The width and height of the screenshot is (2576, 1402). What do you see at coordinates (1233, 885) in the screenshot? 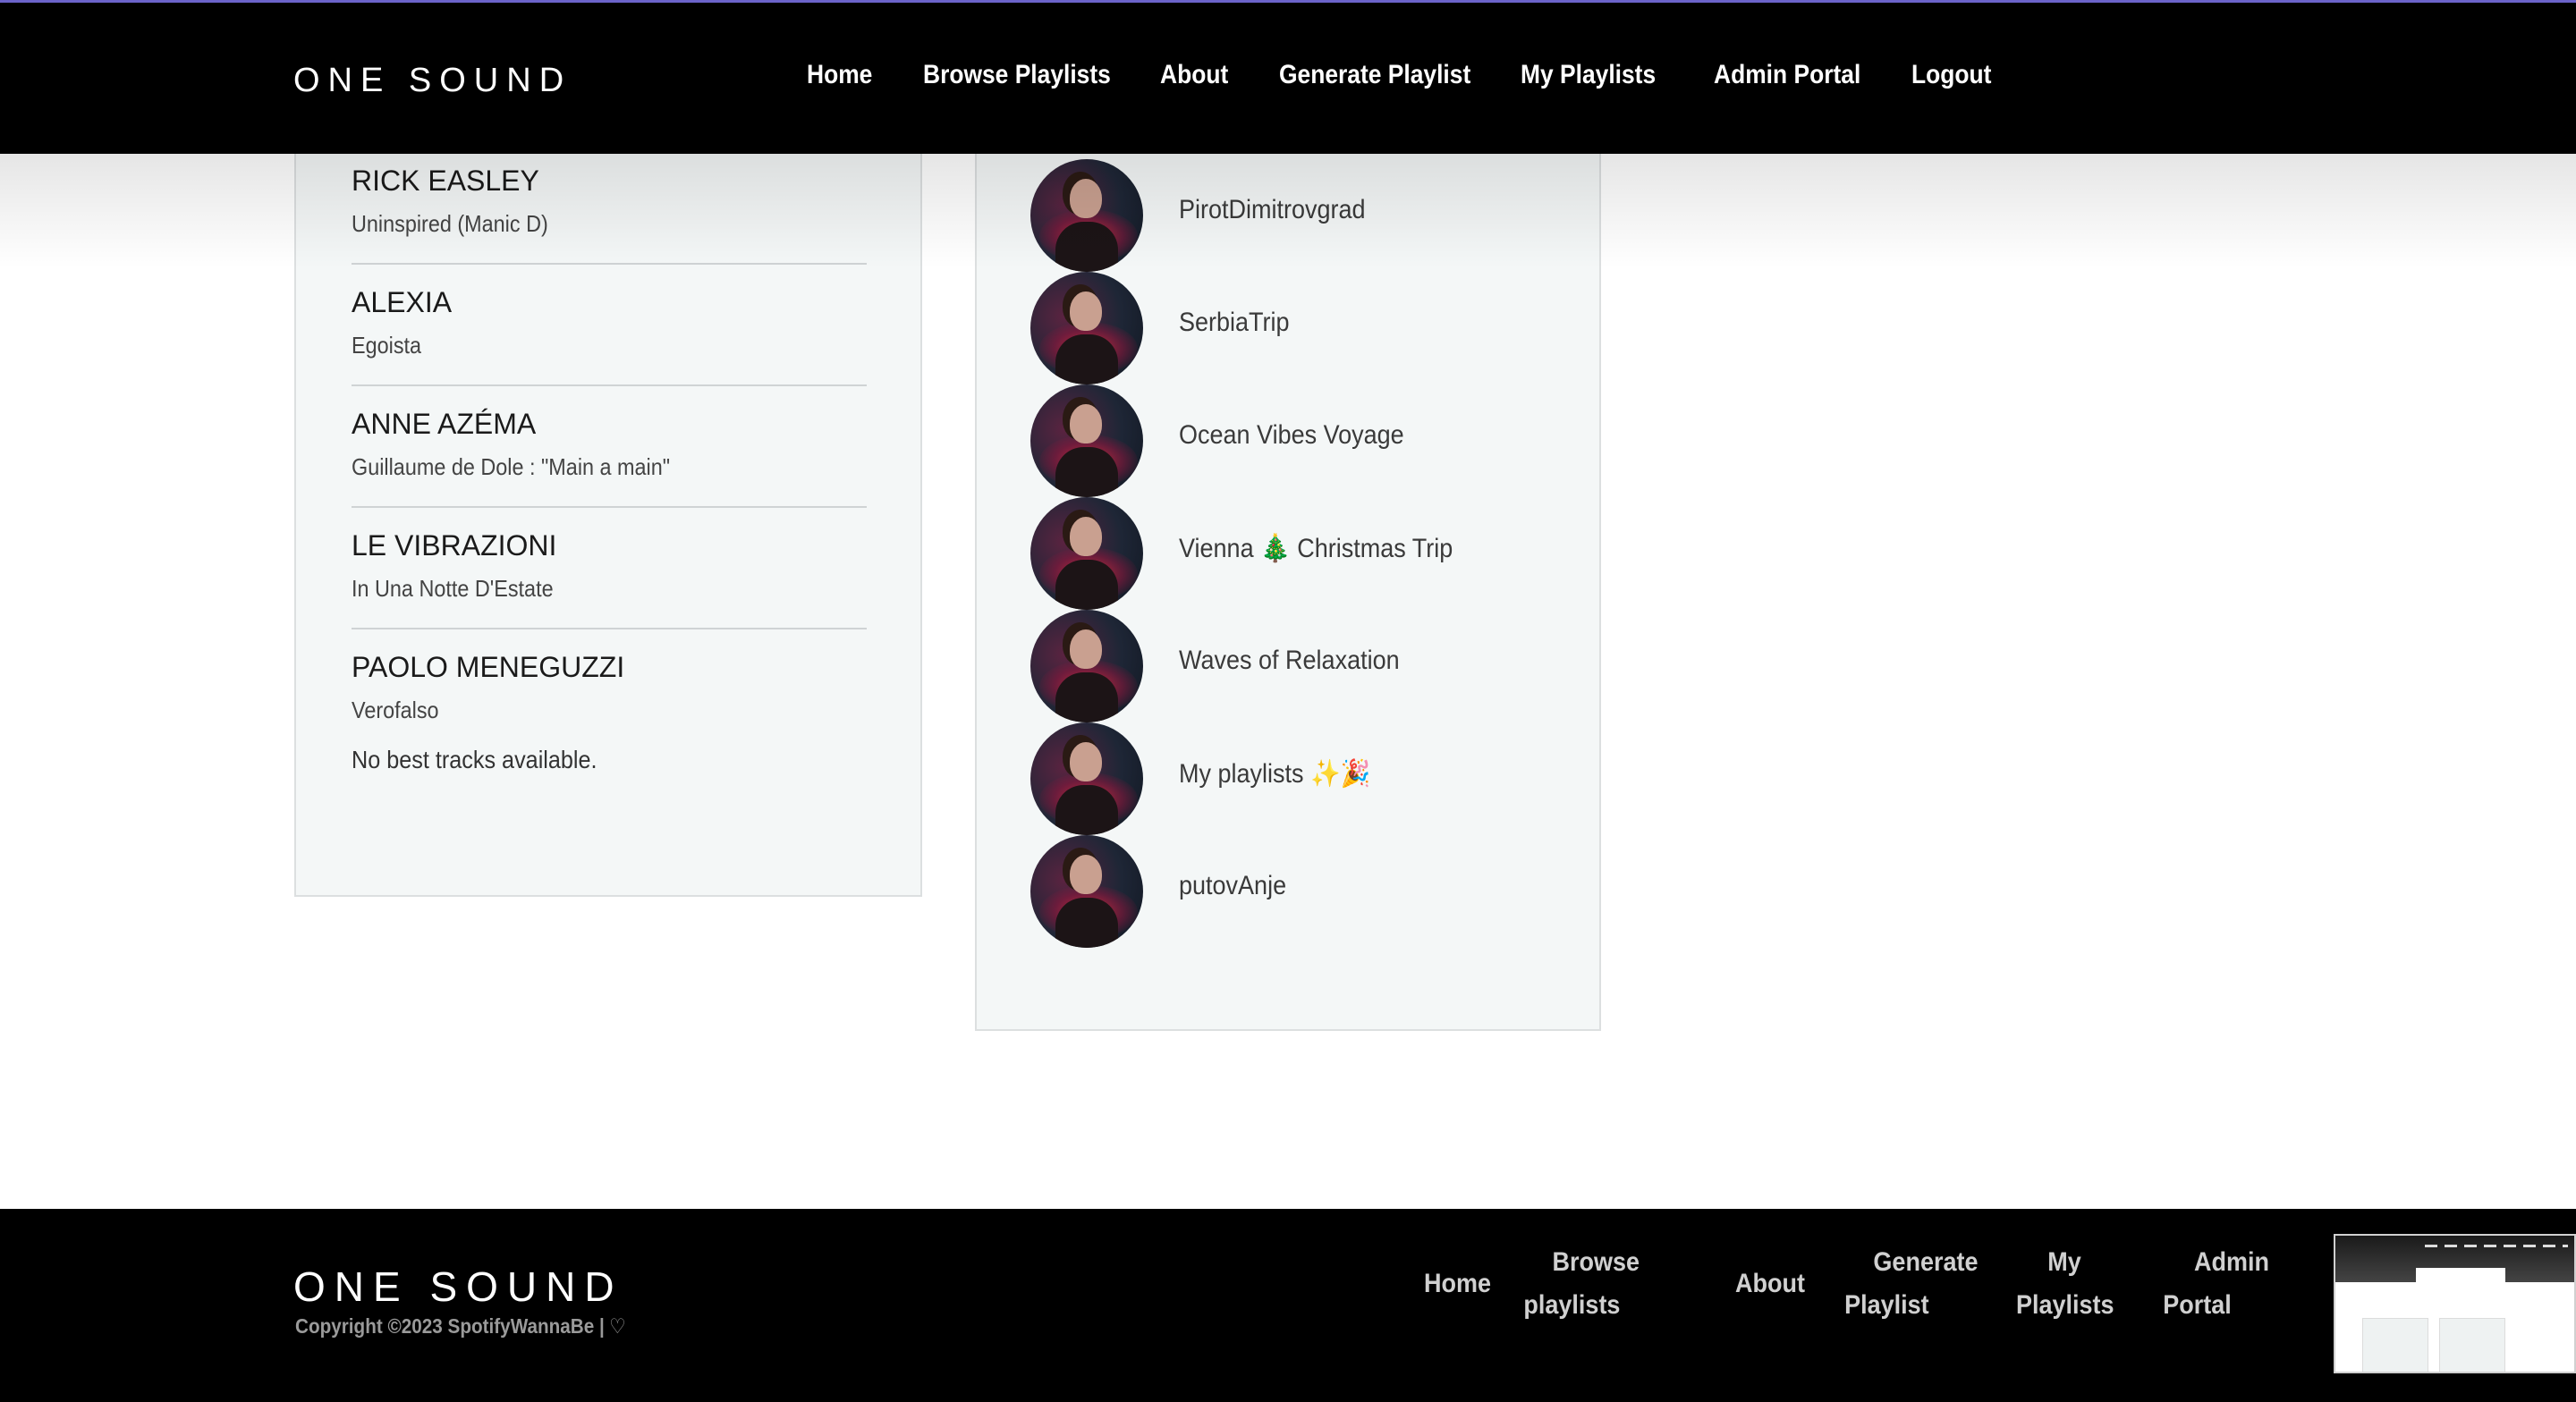
I see `playlist-name: putovAnje` at bounding box center [1233, 885].